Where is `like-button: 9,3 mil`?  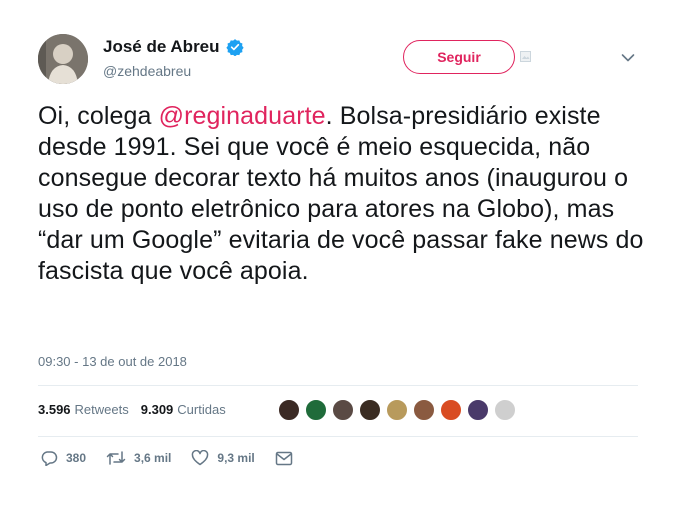 like-button: 9,3 mil is located at coordinates (223, 458).